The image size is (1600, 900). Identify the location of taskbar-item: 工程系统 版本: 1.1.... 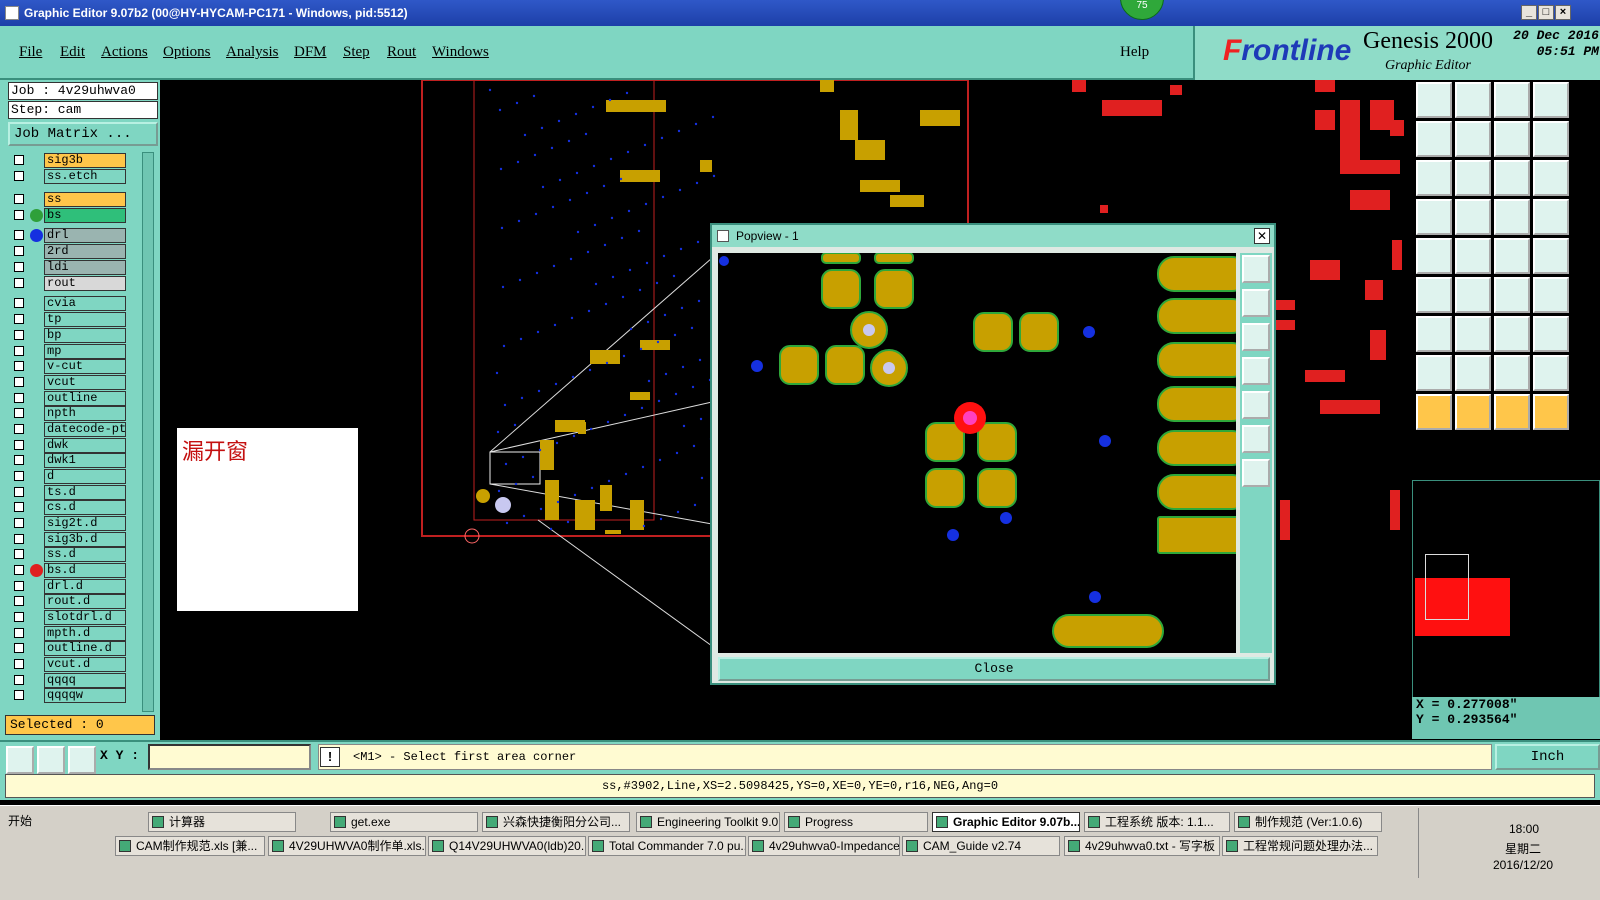
(1157, 822).